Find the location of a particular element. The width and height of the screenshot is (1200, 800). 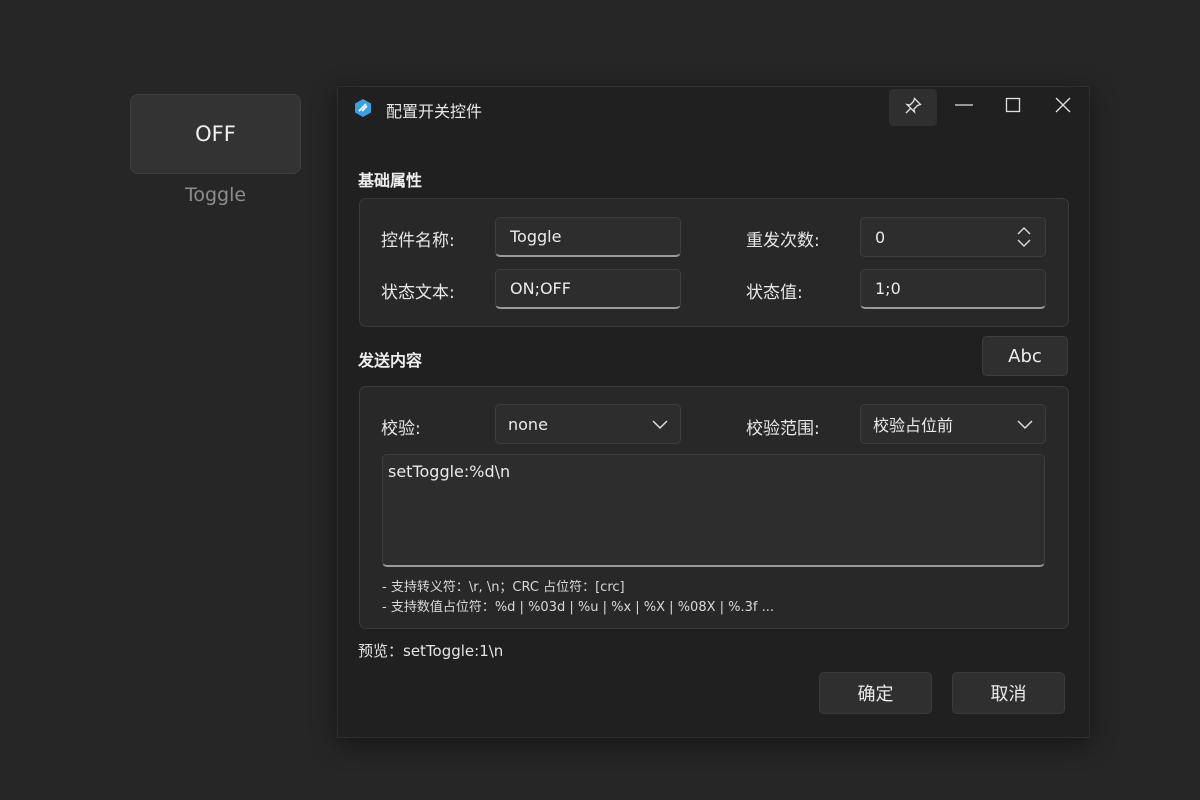

hint-escape: - 支持转义符：\r, \n；CRC 占位符：[crc] is located at coordinates (503, 587).